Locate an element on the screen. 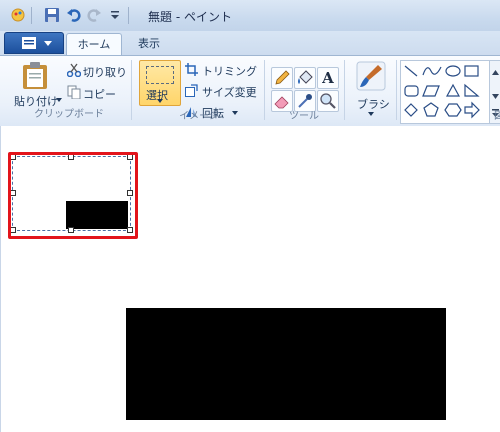 The width and height of the screenshot is (500, 432). tools-group-label: ツール is located at coordinates (304, 116).